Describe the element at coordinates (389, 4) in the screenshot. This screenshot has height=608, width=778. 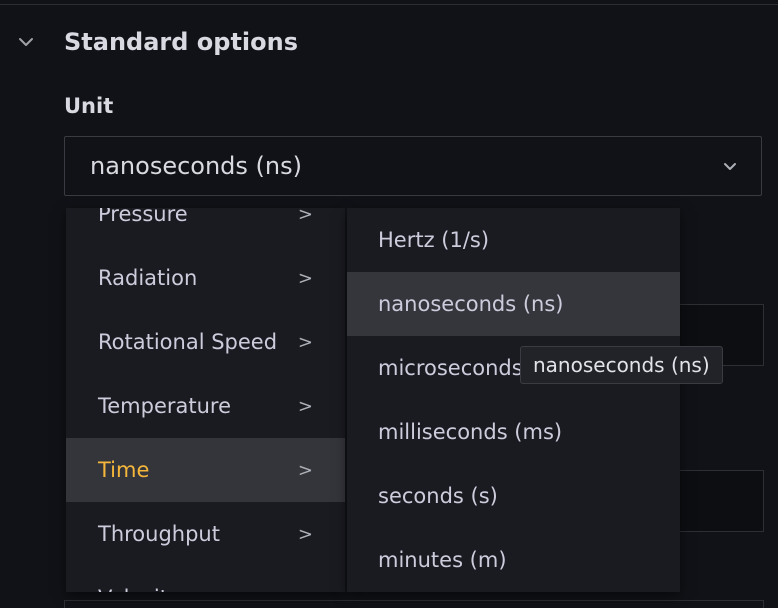
I see `section-divider` at that location.